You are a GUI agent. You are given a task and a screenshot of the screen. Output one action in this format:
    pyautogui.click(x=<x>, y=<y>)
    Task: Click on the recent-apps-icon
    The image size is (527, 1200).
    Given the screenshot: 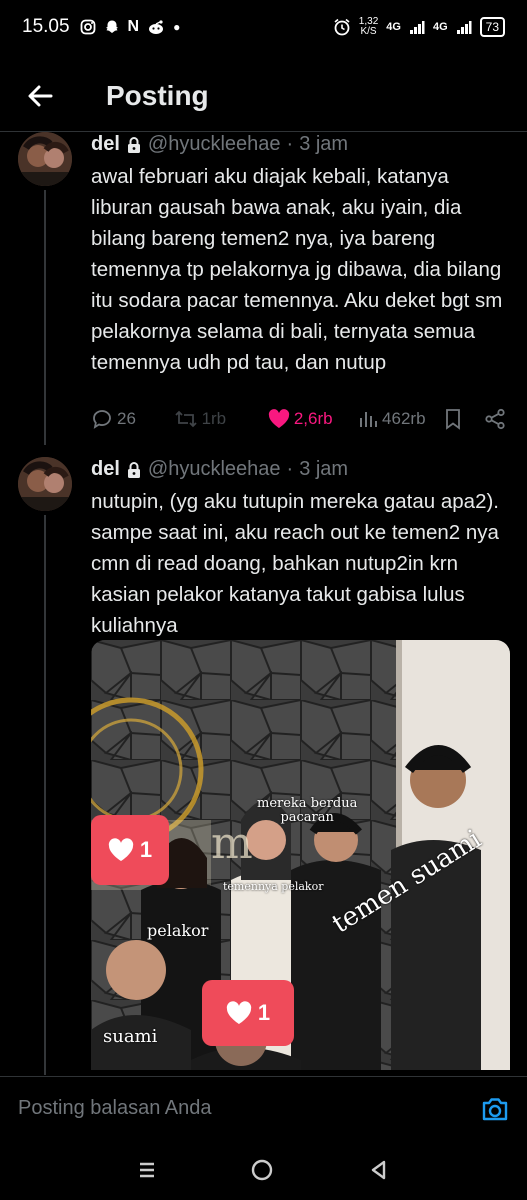 What is the action you would take?
    pyautogui.click(x=147, y=1170)
    